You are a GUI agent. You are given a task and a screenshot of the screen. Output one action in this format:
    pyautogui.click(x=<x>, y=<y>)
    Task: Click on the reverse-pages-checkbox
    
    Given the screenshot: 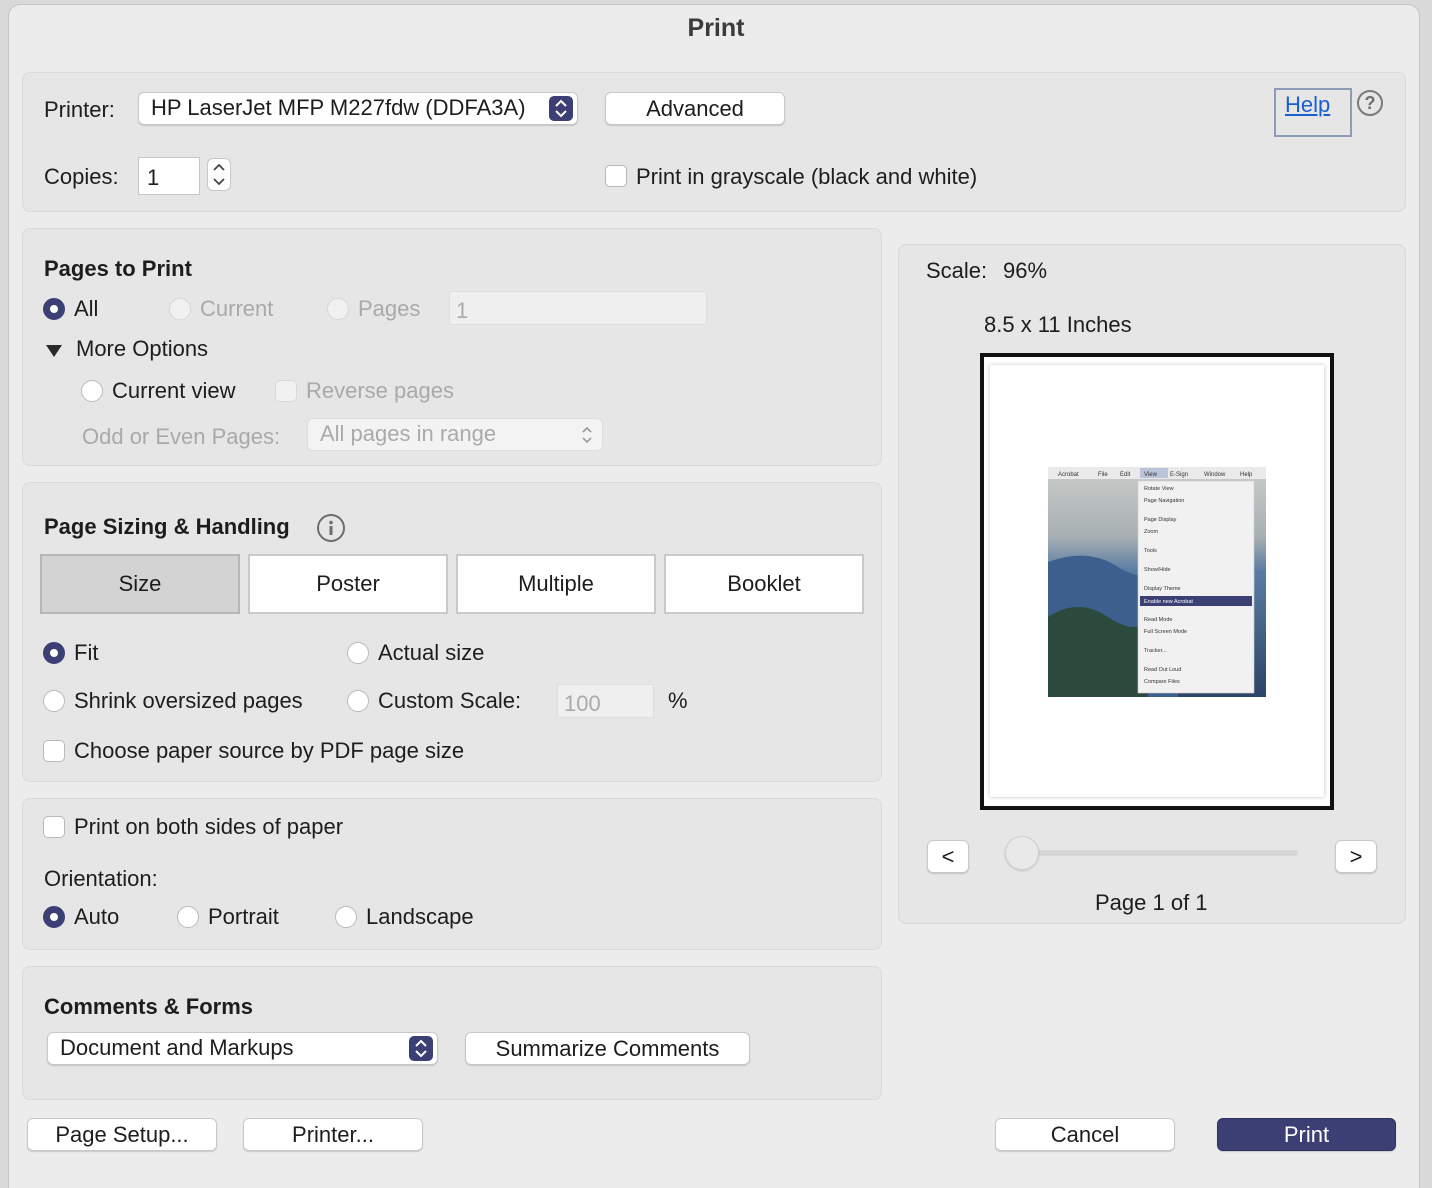 What is the action you would take?
    pyautogui.click(x=286, y=391)
    